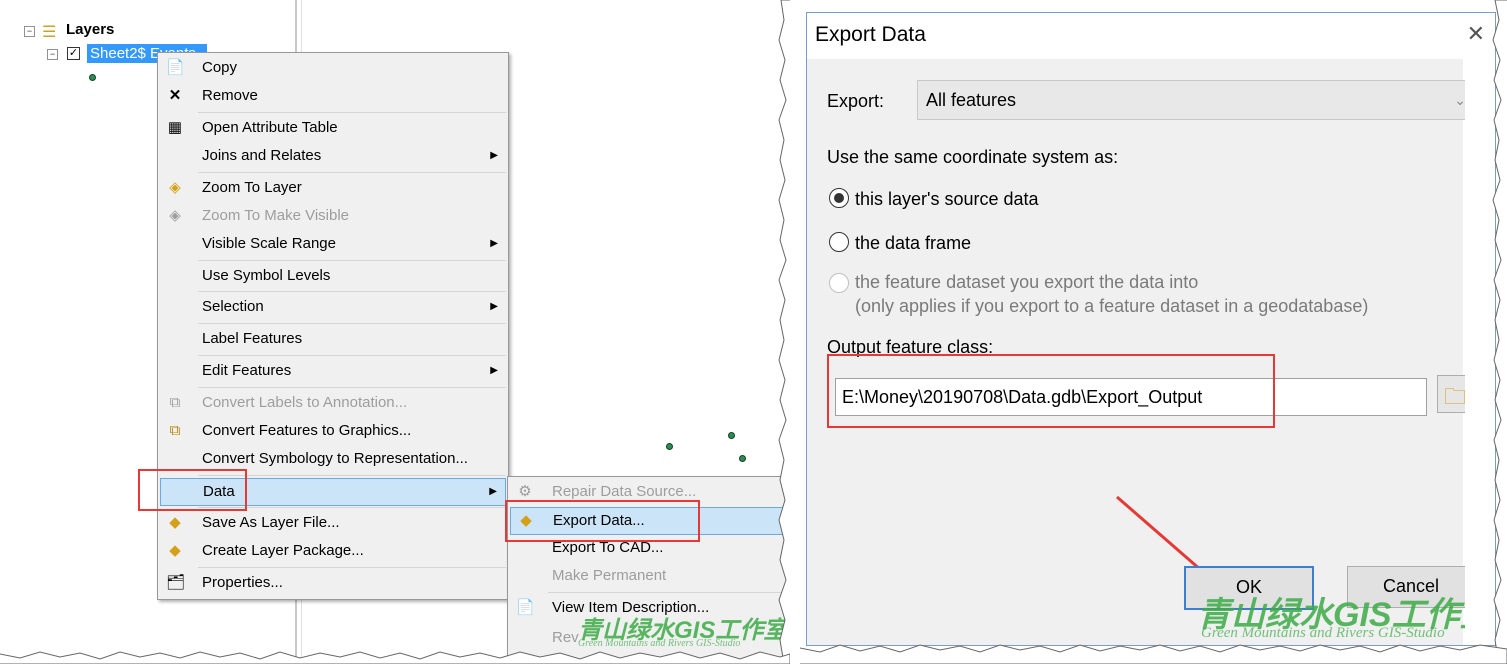 Image resolution: width=1507 pixels, height=664 pixels. I want to click on menu-item-selection: Selection ▶, so click(333, 307).